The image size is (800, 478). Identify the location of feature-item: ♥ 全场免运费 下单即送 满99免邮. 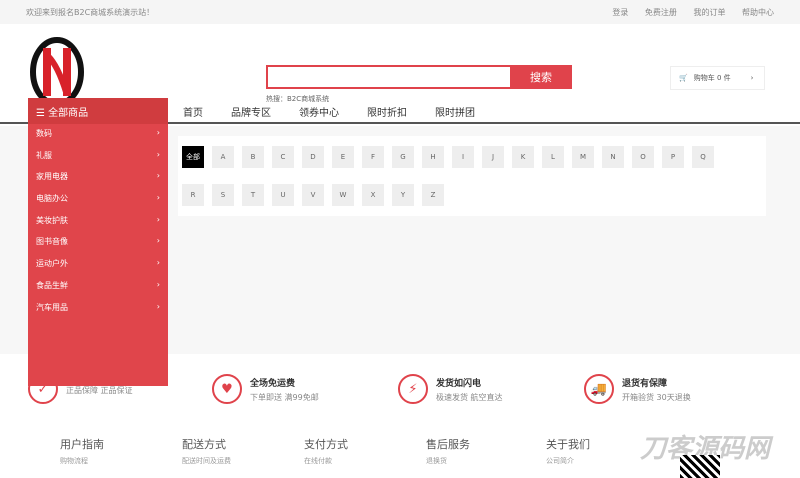
(265, 389).